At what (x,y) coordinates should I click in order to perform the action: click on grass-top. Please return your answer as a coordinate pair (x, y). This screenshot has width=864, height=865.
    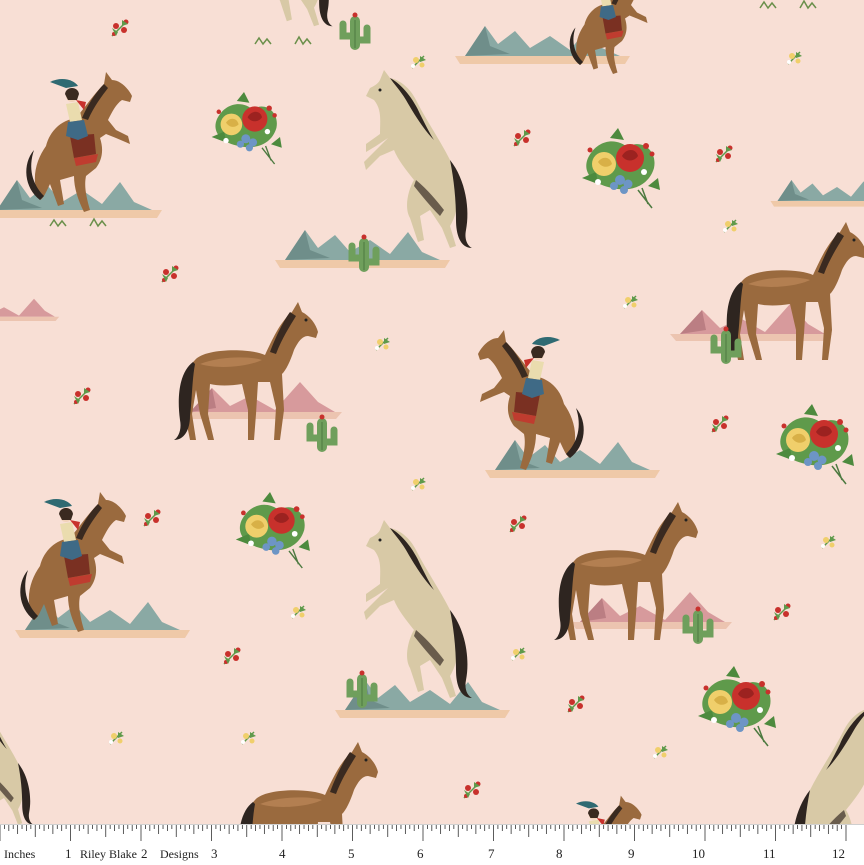
    Looking at the image, I should click on (283, 40).